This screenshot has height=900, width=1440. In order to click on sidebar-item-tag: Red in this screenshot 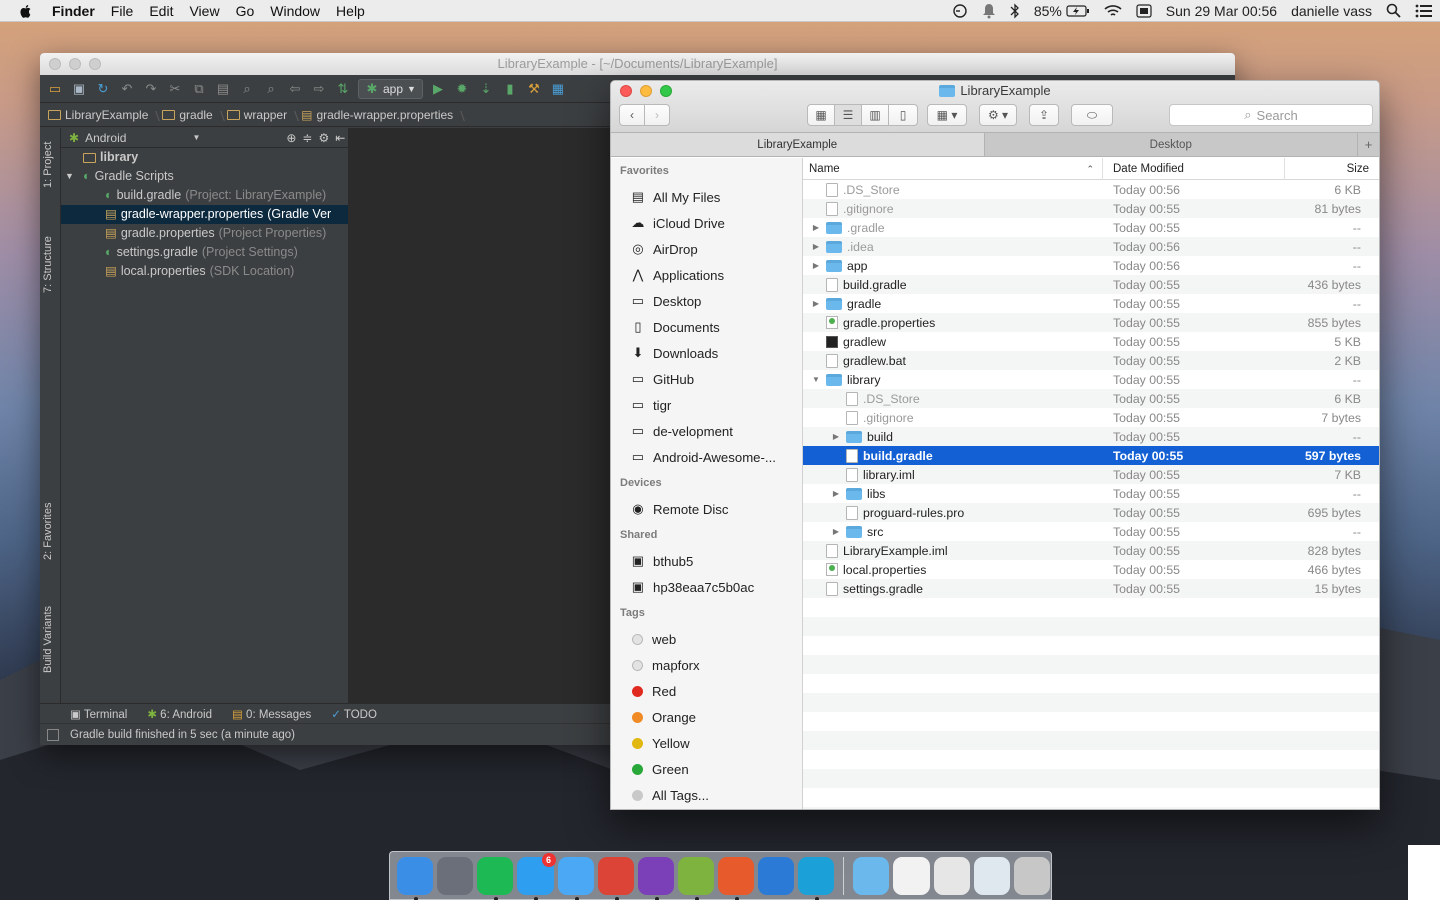, I will do `click(706, 691)`.